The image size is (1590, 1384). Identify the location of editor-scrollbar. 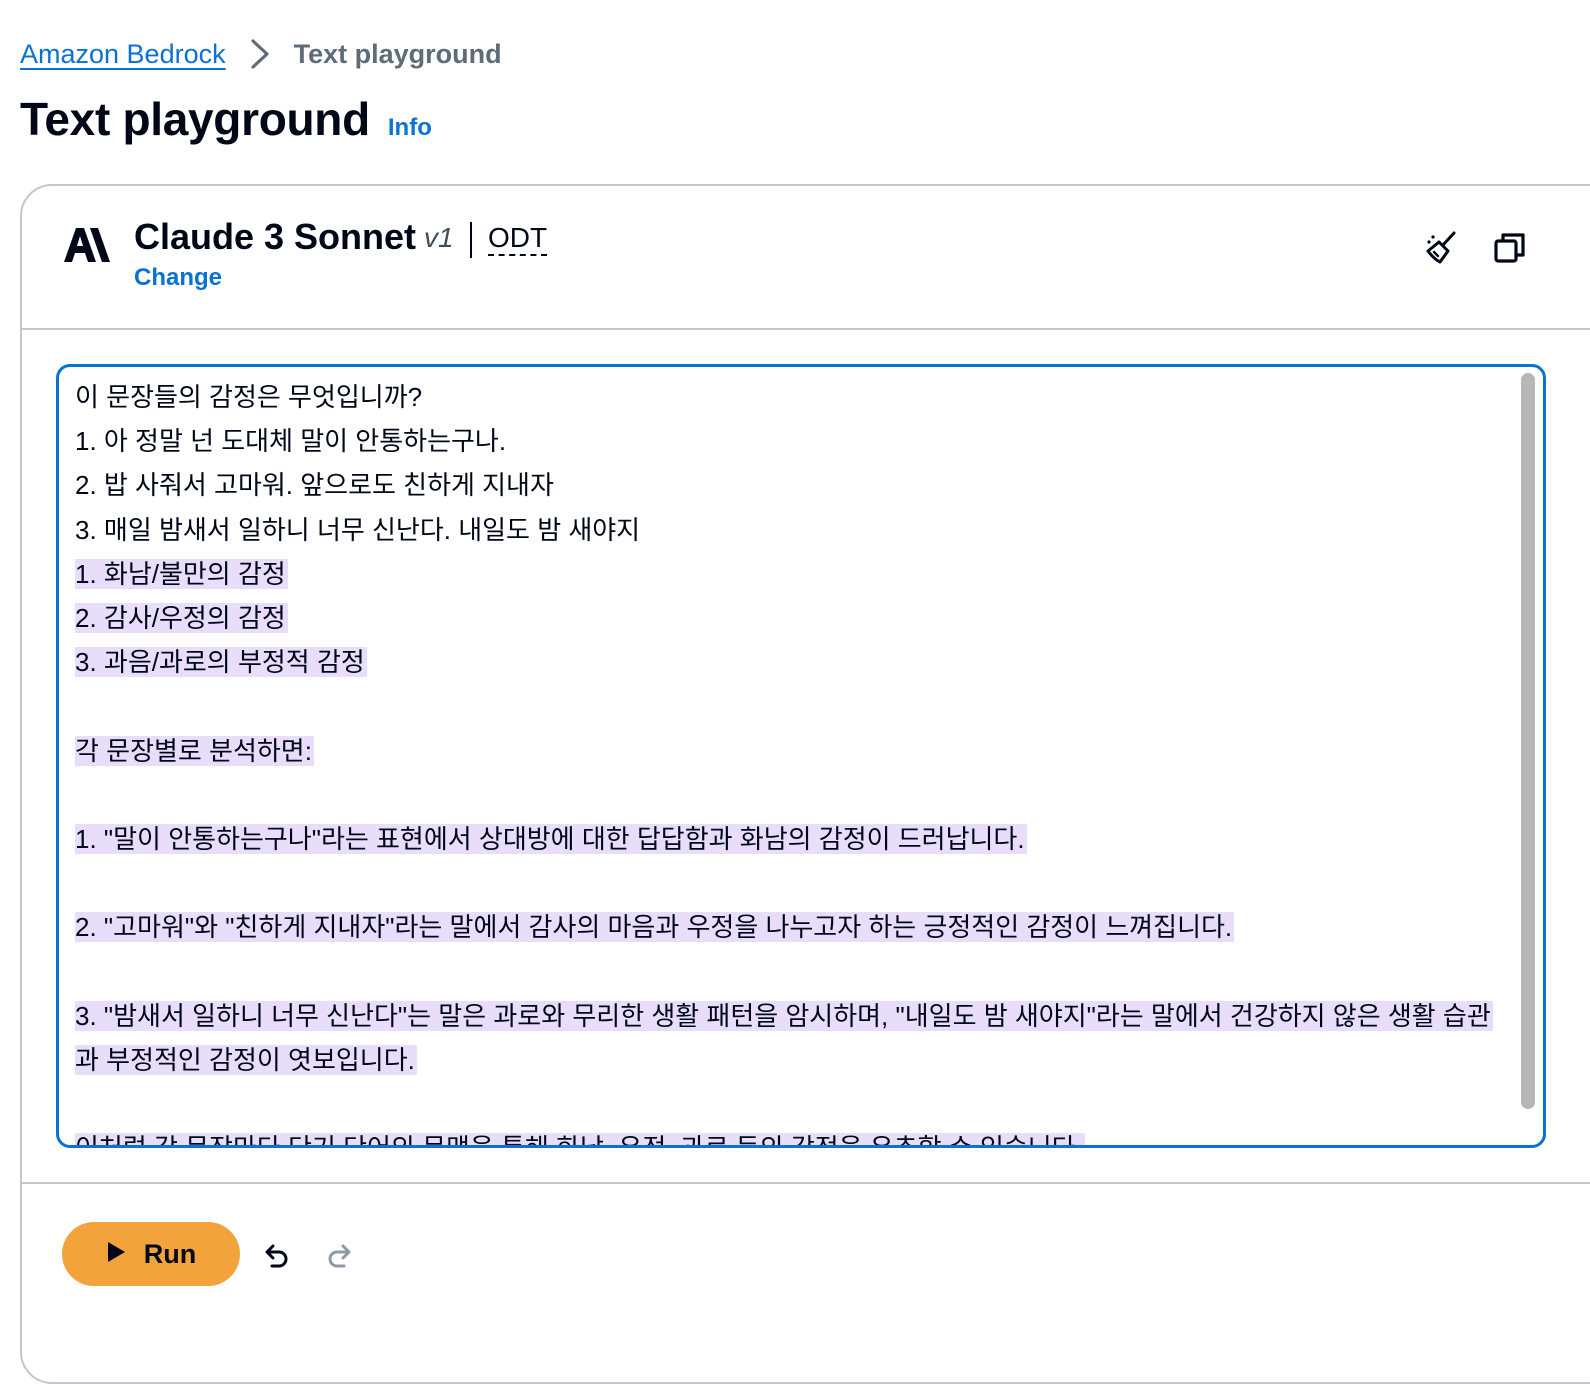
(1528, 756).